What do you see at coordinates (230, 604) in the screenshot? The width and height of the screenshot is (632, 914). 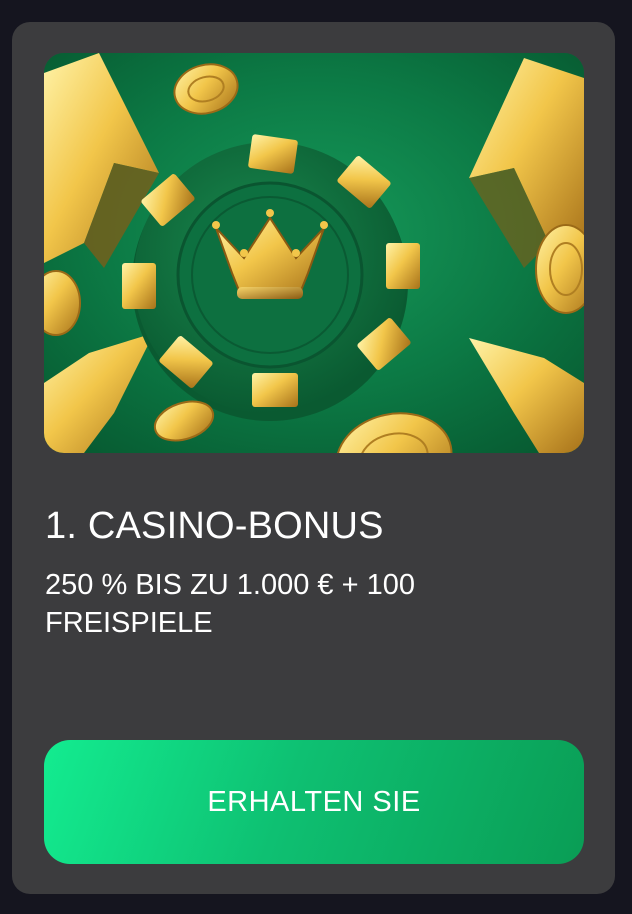 I see `bonus-offer-text: 250 % BIS ZU 1.000 € + 100 FREISPIELE` at bounding box center [230, 604].